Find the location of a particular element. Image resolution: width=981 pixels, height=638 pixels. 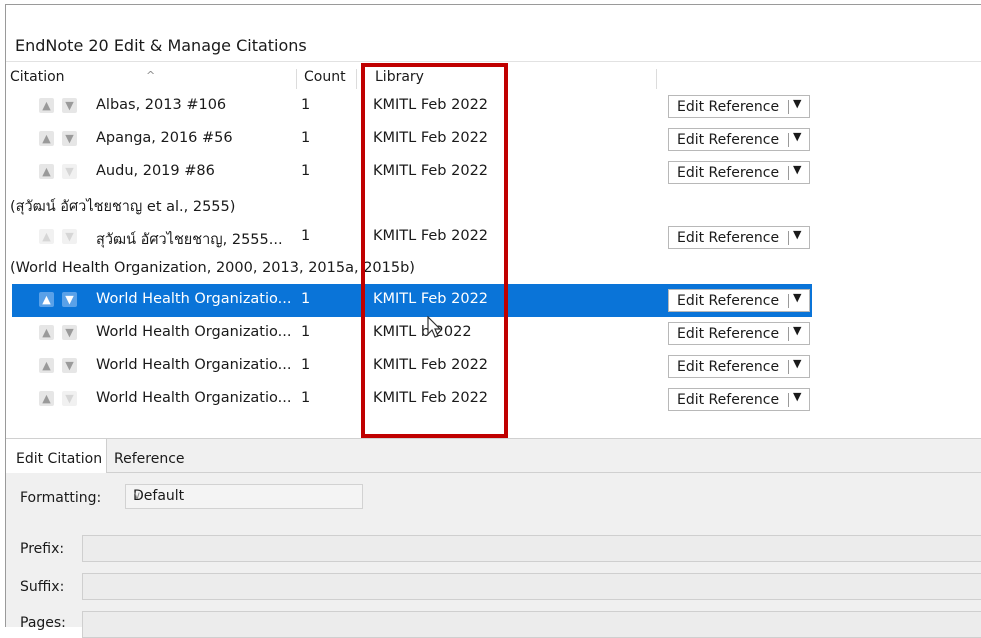

citation-text: Albas, 2013 #106 is located at coordinates (161, 105).